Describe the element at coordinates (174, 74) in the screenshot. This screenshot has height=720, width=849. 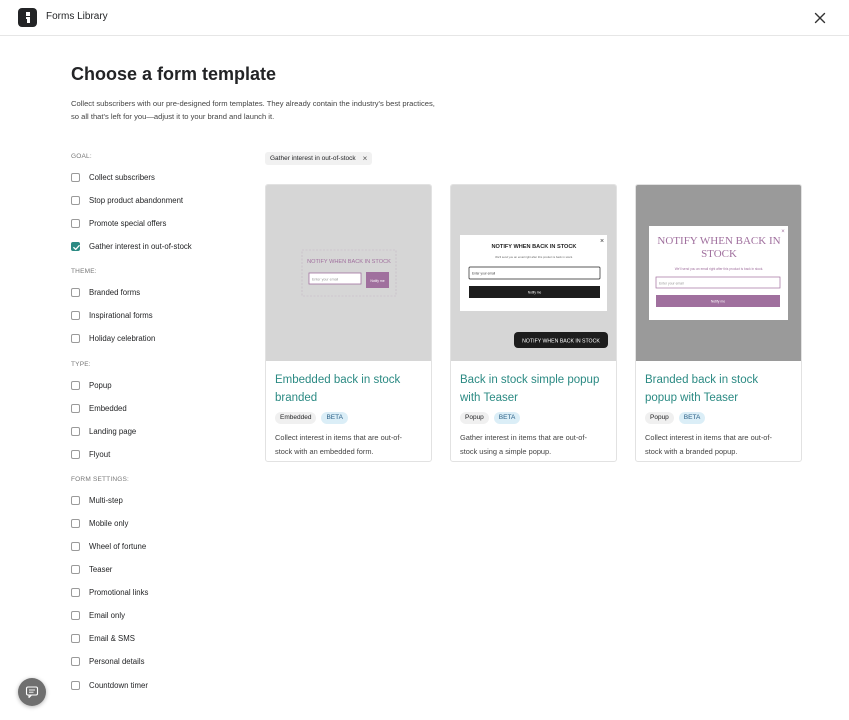
I see `page-title: Choose a form template` at that location.